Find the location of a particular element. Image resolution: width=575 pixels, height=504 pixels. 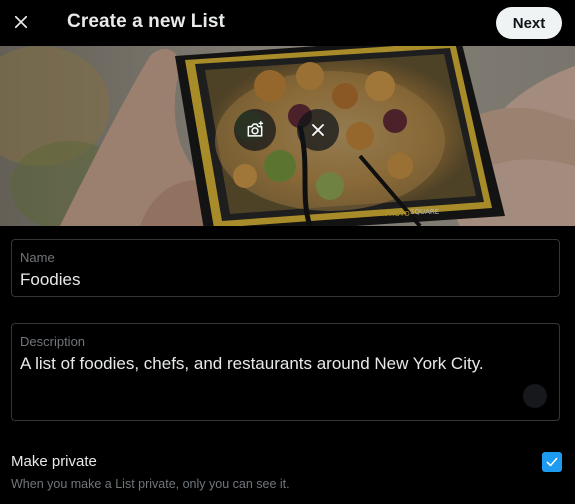

name-field: Name Foodies is located at coordinates (285, 268).